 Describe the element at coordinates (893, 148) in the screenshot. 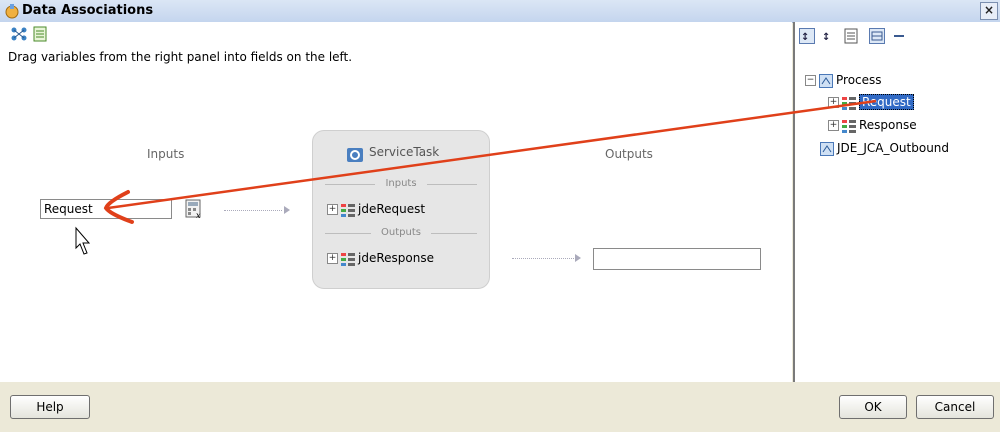

I see `tree-node-jde-label: JDE_JCA_Outbound` at that location.